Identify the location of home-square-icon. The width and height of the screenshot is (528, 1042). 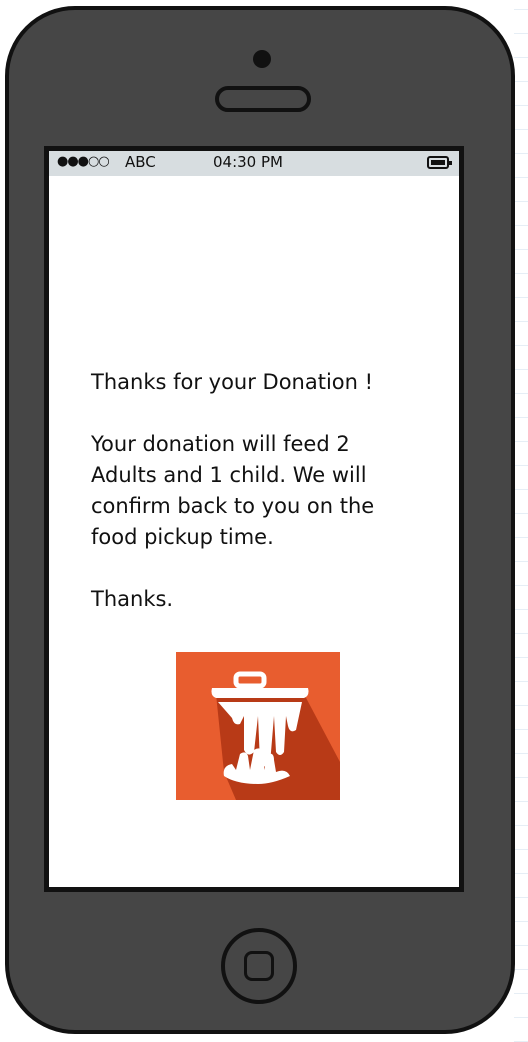
(259, 966).